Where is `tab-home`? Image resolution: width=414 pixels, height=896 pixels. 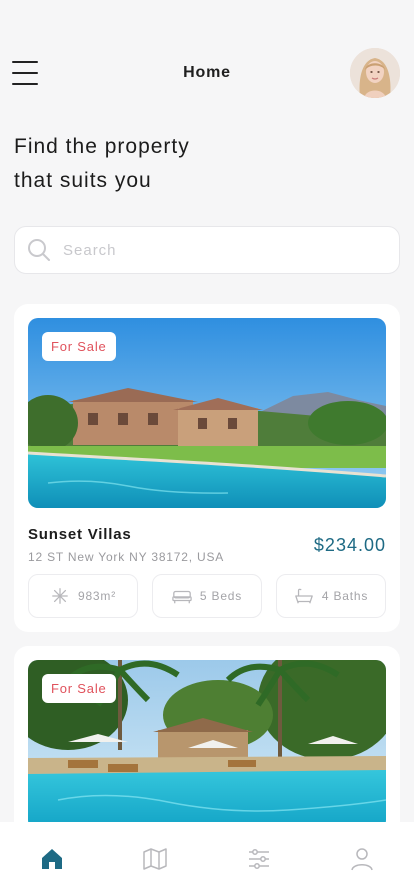 tab-home is located at coordinates (52, 859).